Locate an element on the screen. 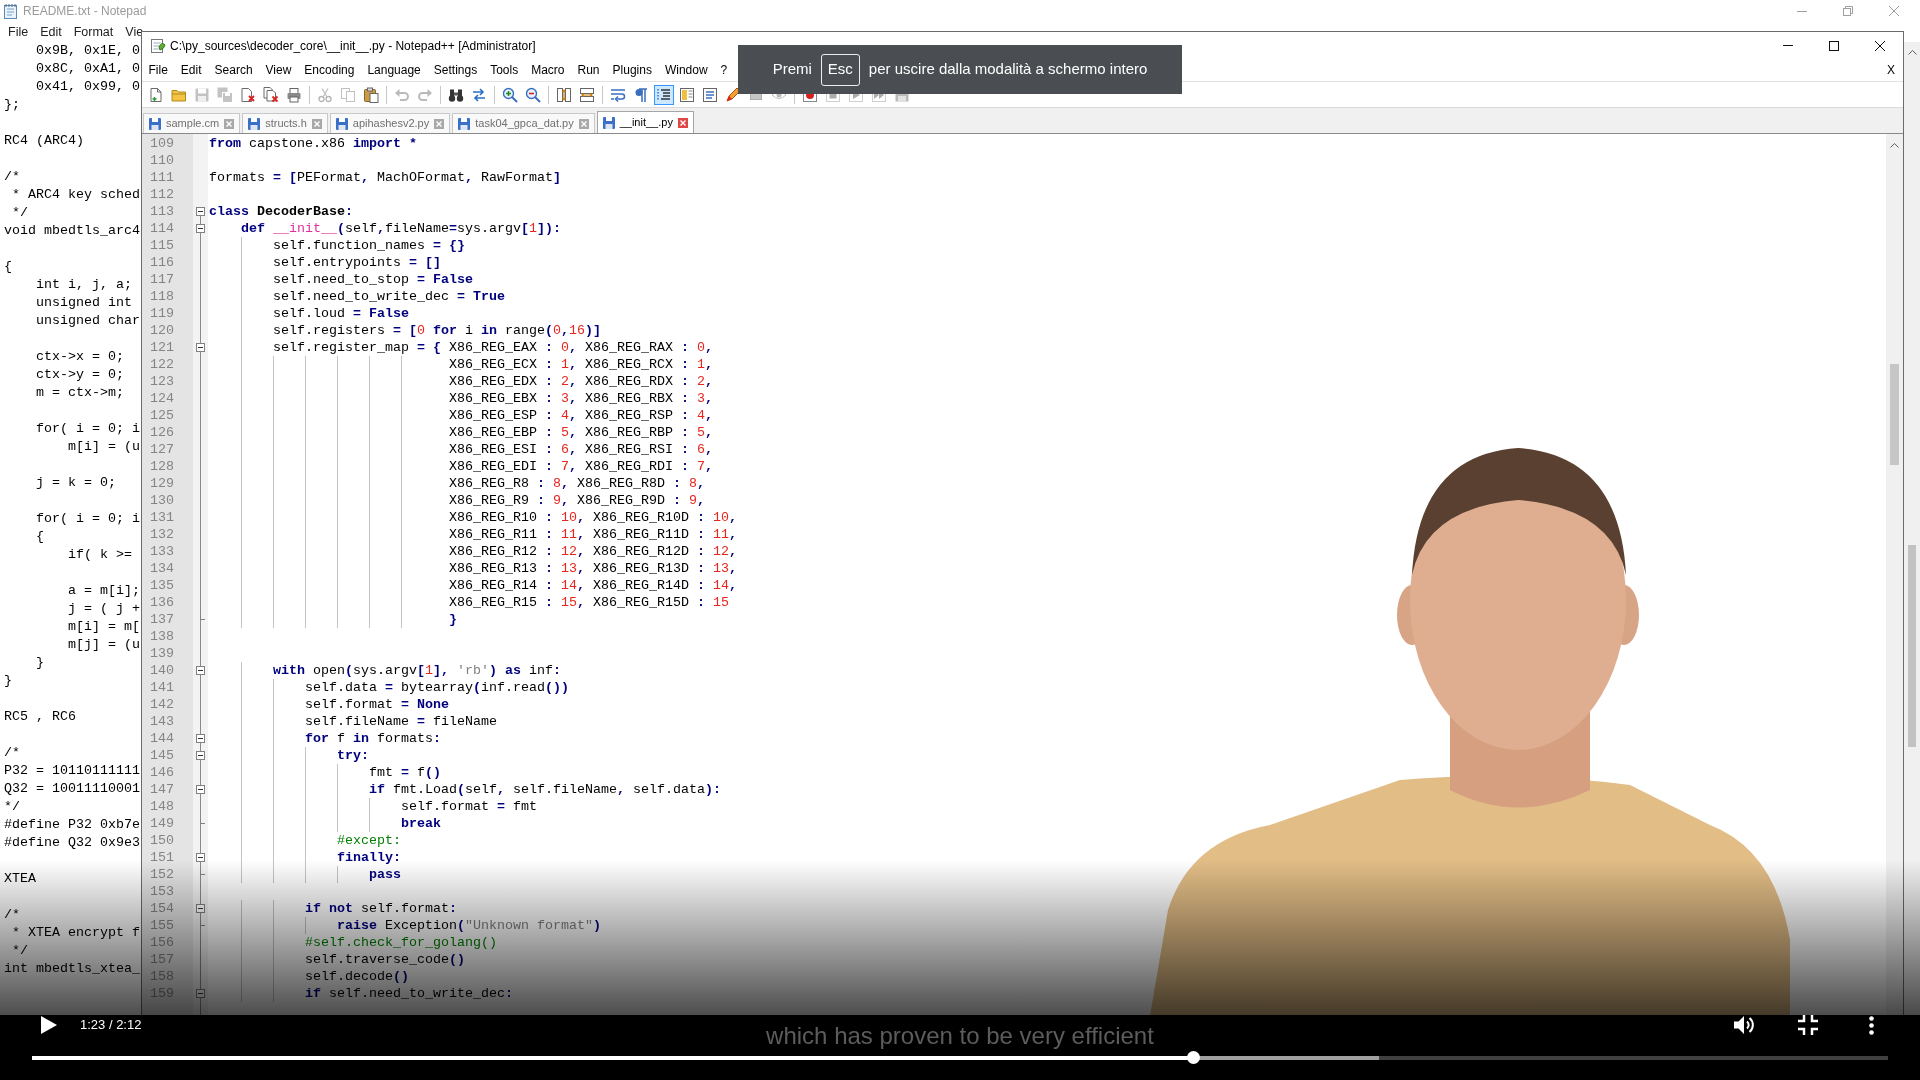  menu-item: Search is located at coordinates (234, 70).